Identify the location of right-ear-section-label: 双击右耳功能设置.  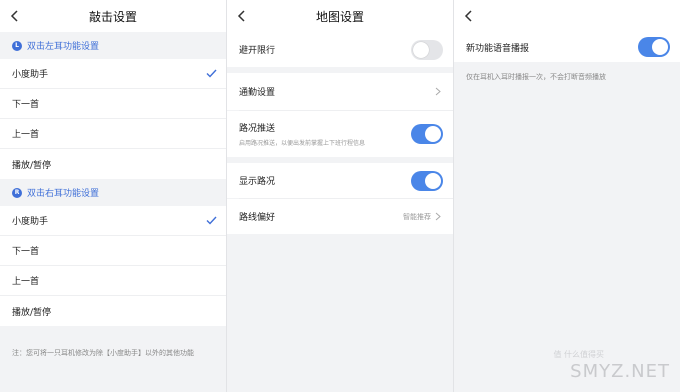
(63, 194).